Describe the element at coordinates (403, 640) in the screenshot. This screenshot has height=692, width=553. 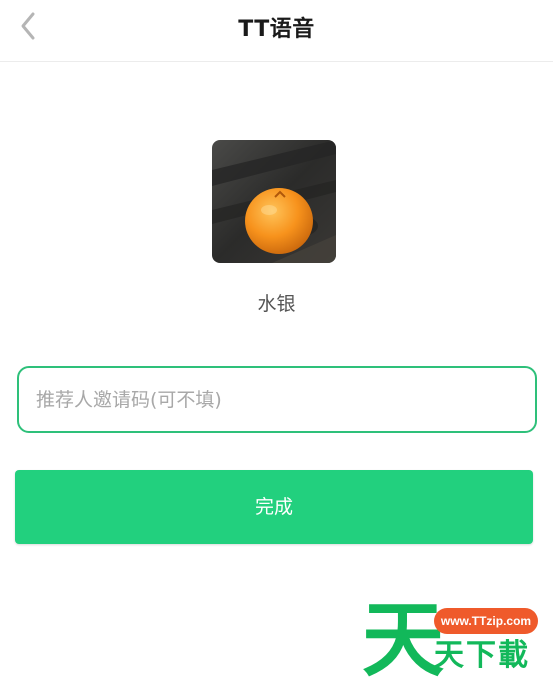
I see `watermark-big-char: 天` at that location.